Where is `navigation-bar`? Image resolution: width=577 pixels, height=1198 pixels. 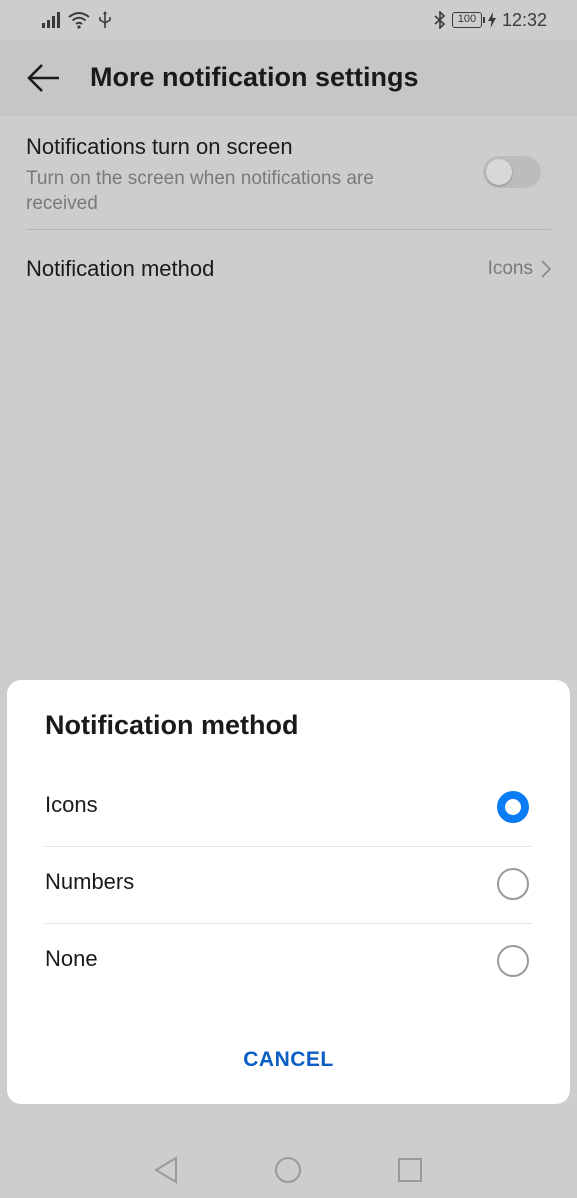
navigation-bar is located at coordinates (288, 1169).